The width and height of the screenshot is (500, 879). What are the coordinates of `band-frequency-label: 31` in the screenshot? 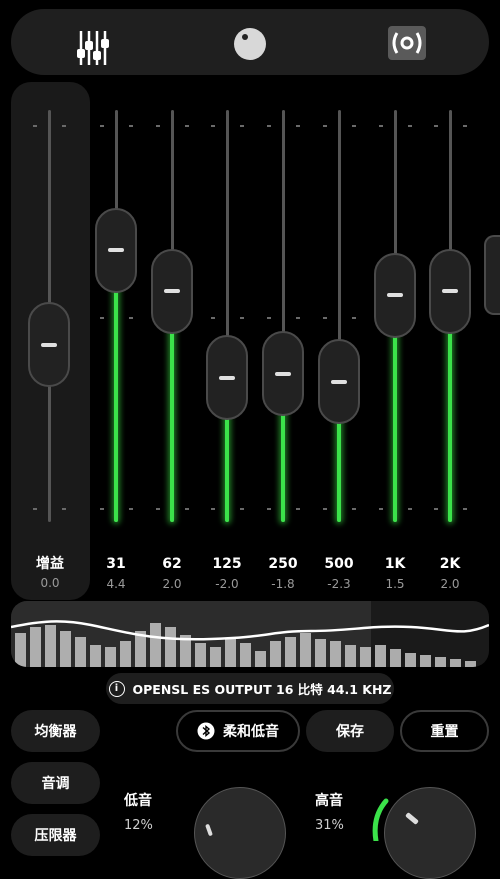 It's located at (116, 564).